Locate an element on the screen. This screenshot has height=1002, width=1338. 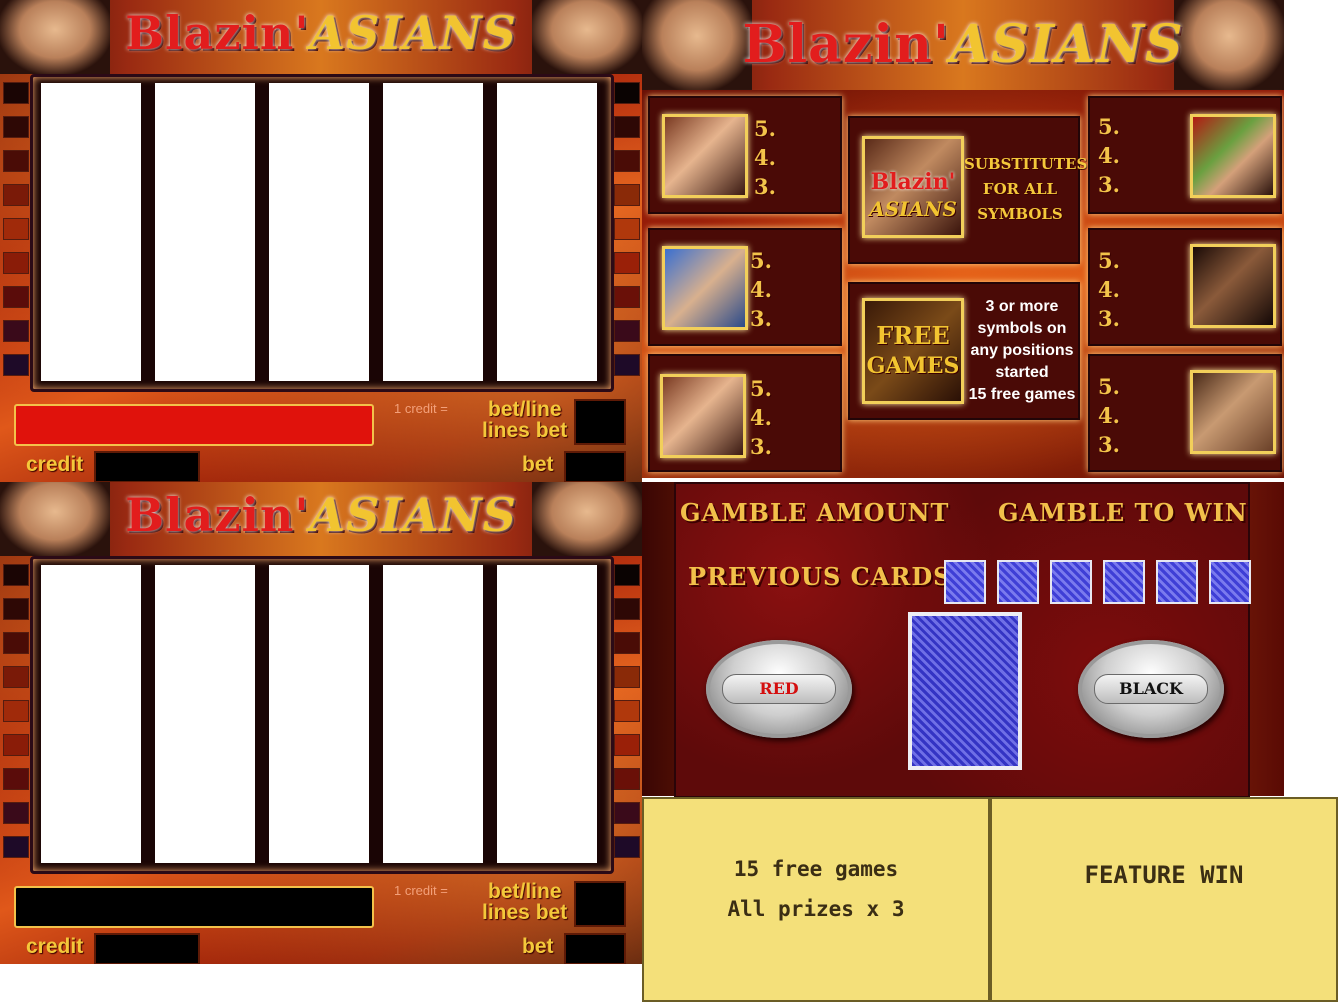
free-games-symbol-image: FREE GAMES is located at coordinates (913, 351).